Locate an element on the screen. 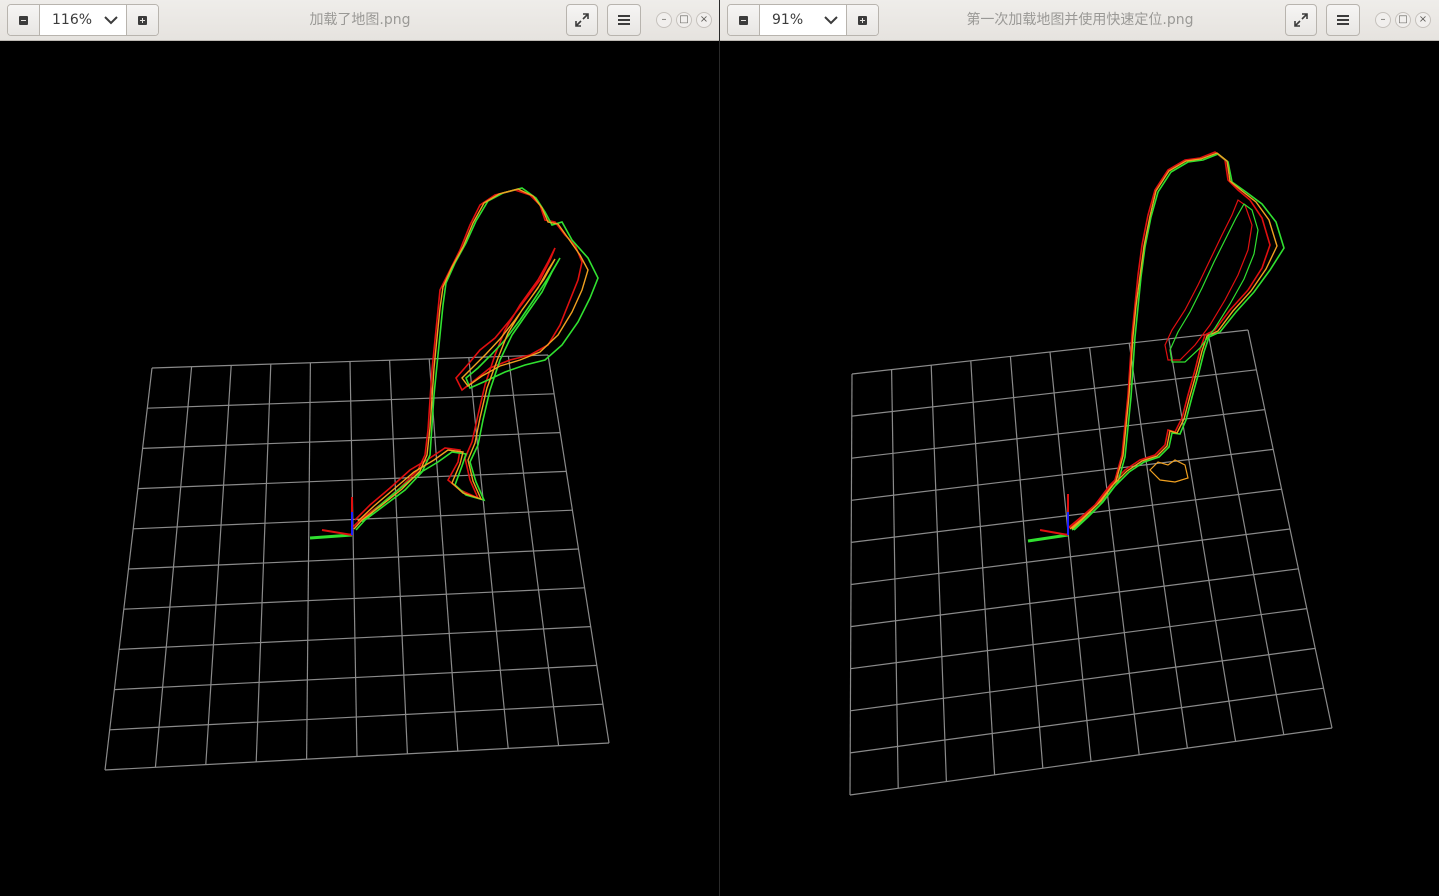  header-bar: 116% 加载了地图.png – □ × is located at coordinates (359, 20).